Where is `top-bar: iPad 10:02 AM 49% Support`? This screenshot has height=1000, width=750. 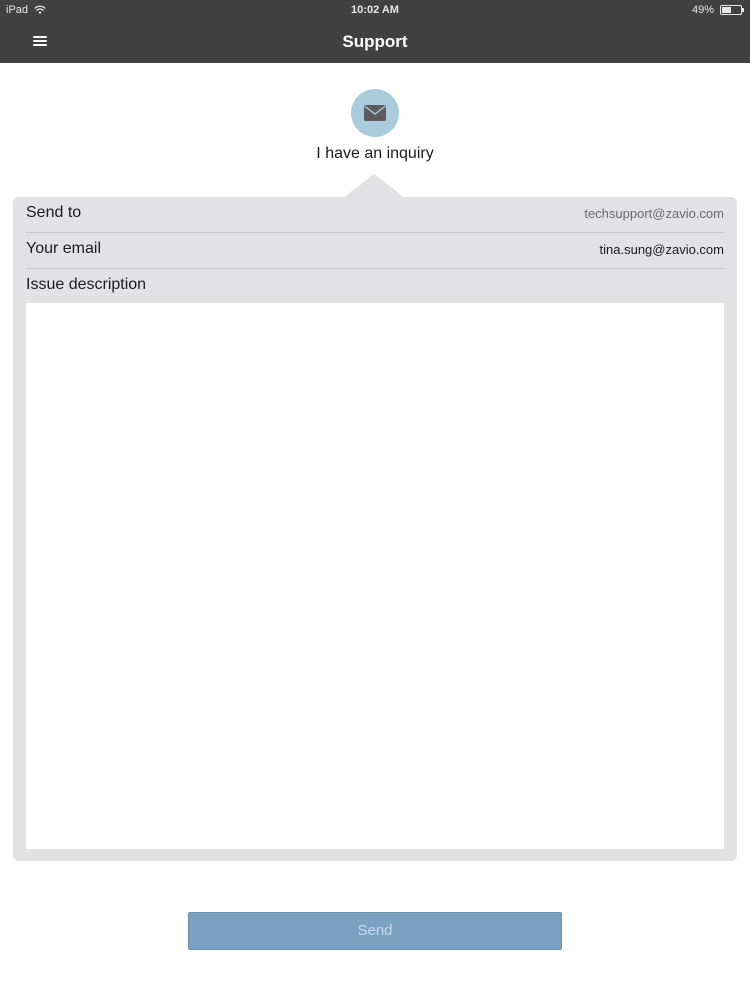
top-bar: iPad 10:02 AM 49% Support is located at coordinates (375, 31).